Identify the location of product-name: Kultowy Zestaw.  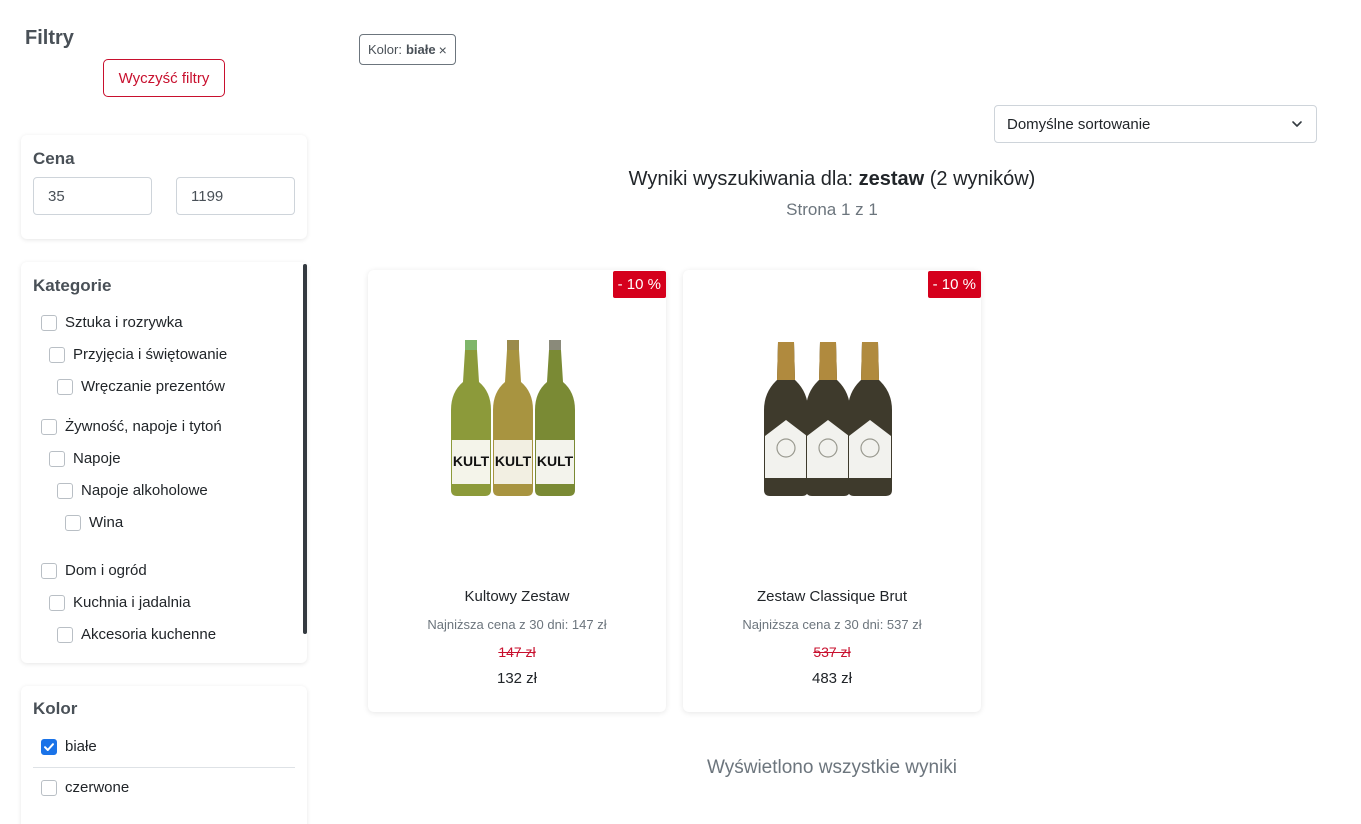
(517, 596).